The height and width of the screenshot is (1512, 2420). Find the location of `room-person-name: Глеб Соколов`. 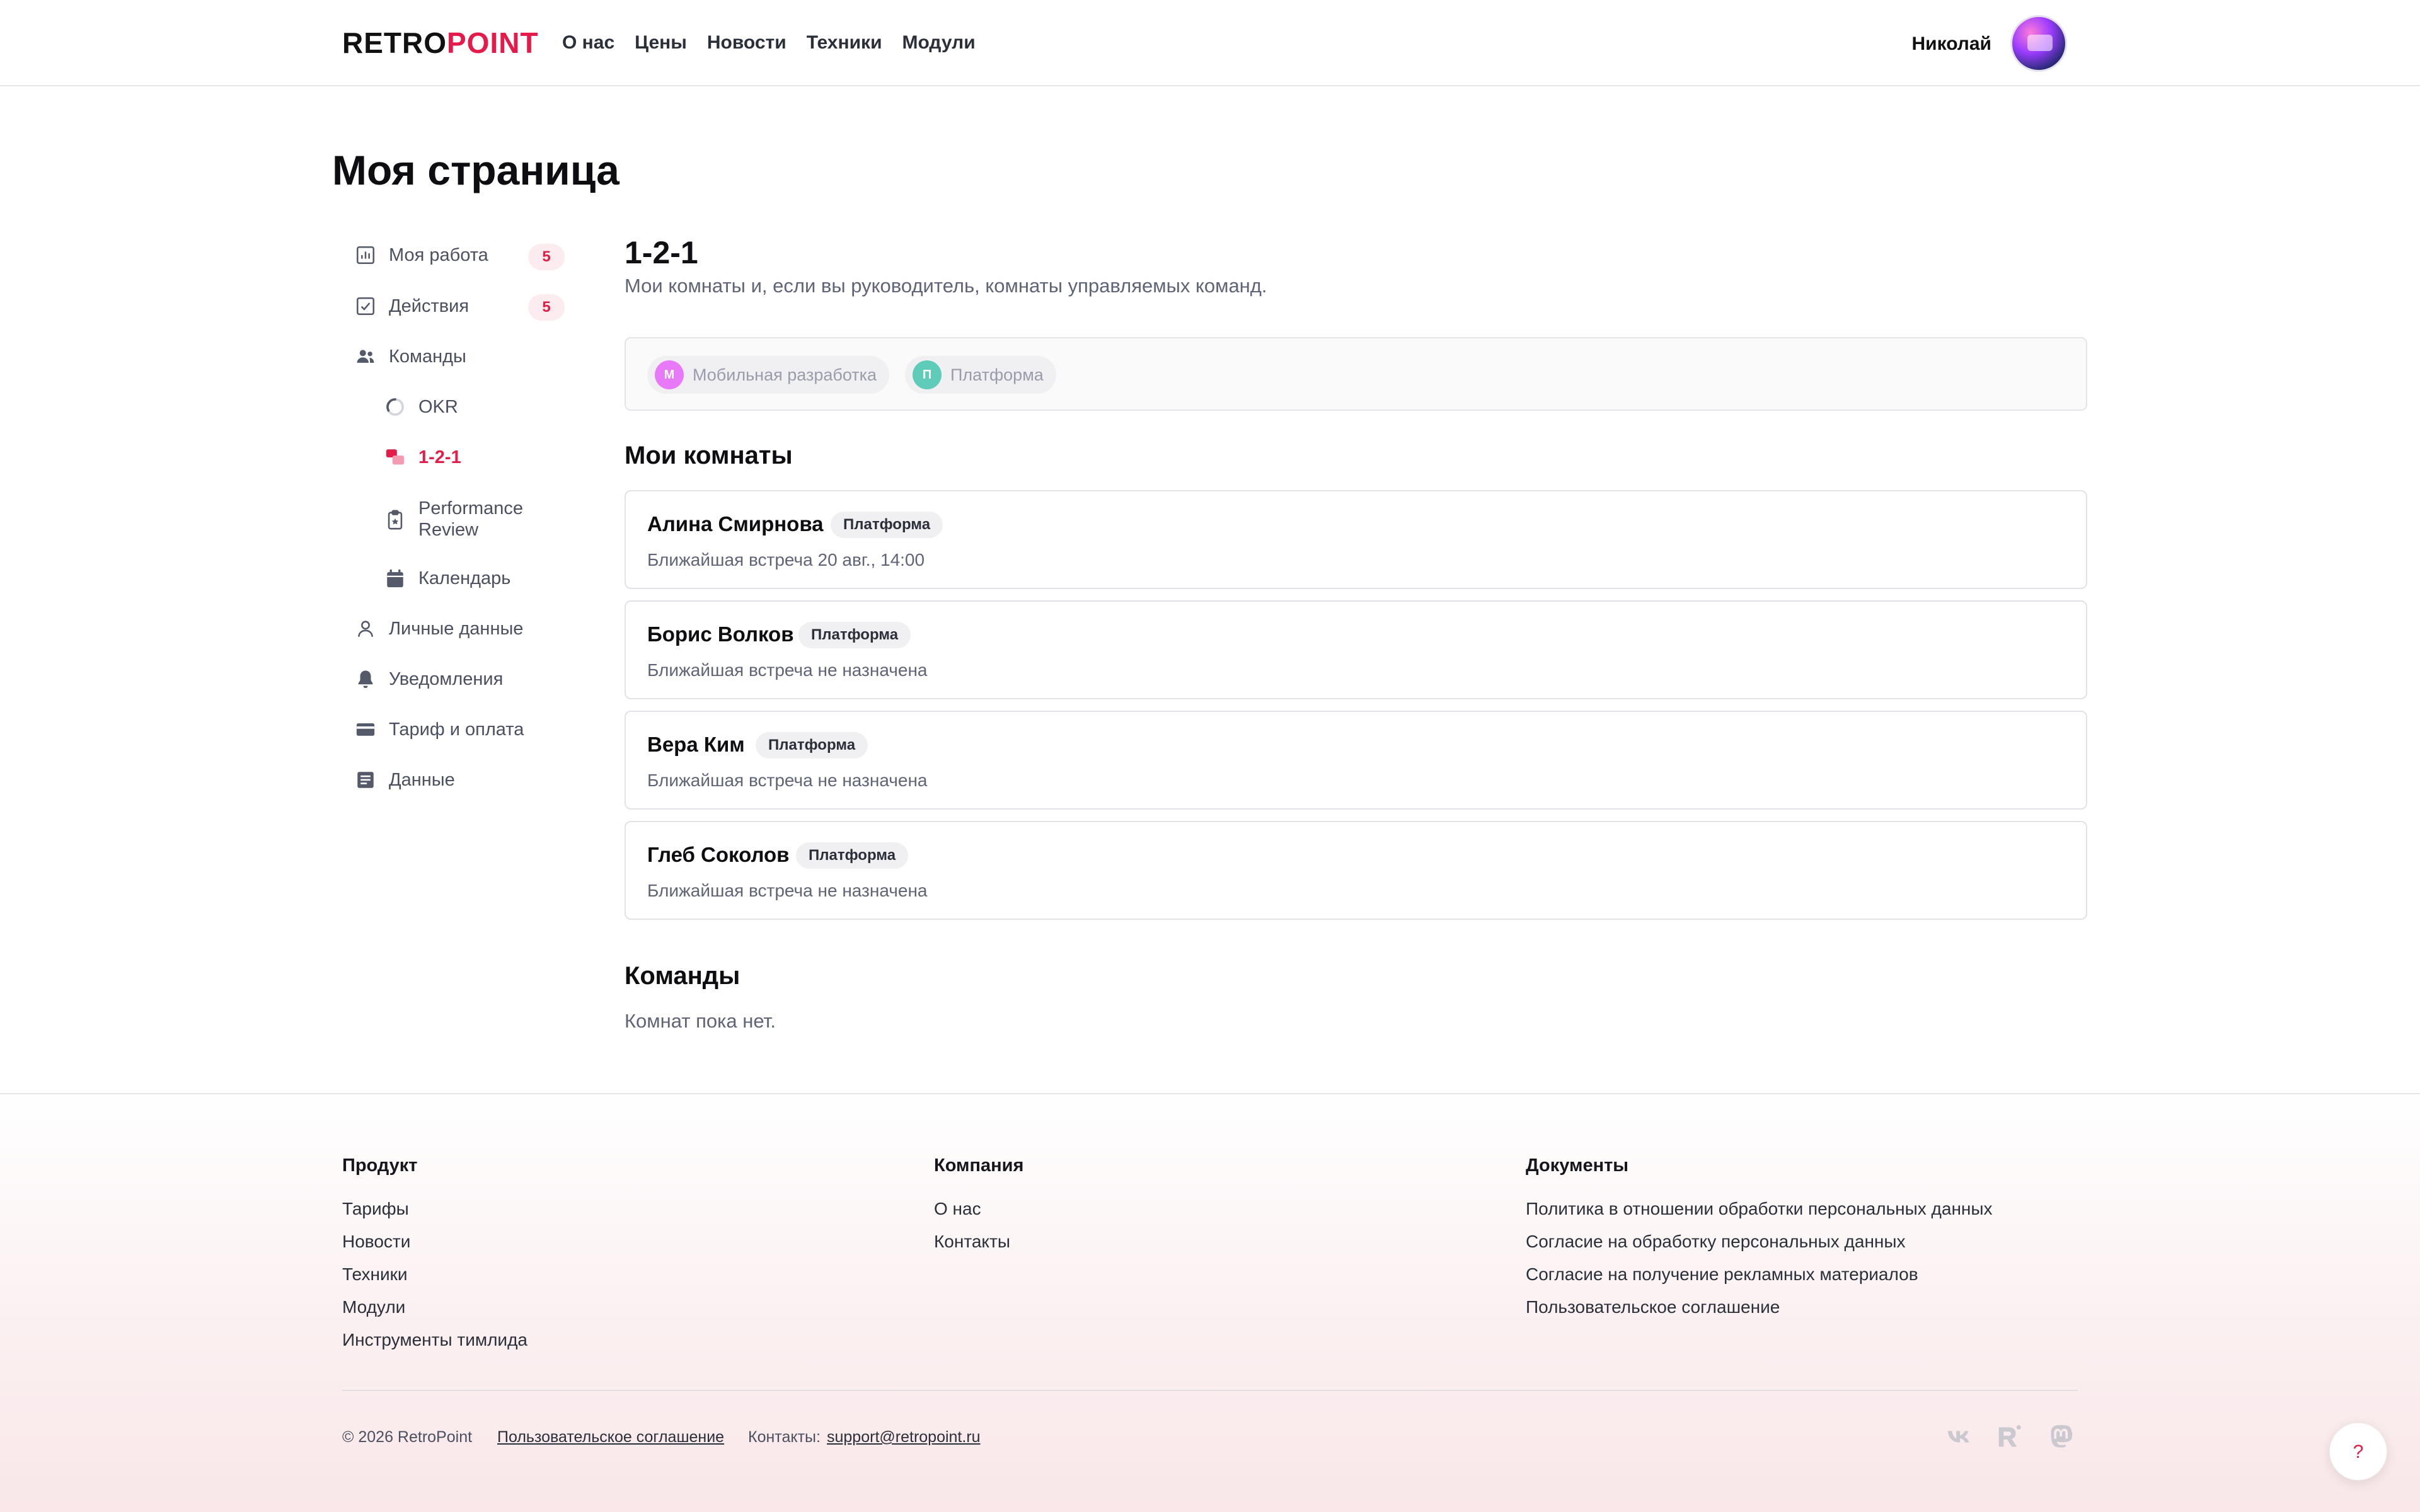

room-person-name: Глеб Соколов is located at coordinates (719, 854).